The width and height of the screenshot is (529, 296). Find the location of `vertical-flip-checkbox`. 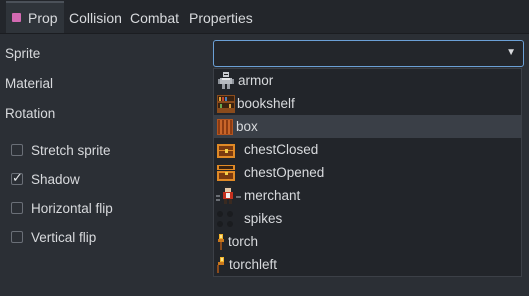

vertical-flip-checkbox is located at coordinates (17, 237).